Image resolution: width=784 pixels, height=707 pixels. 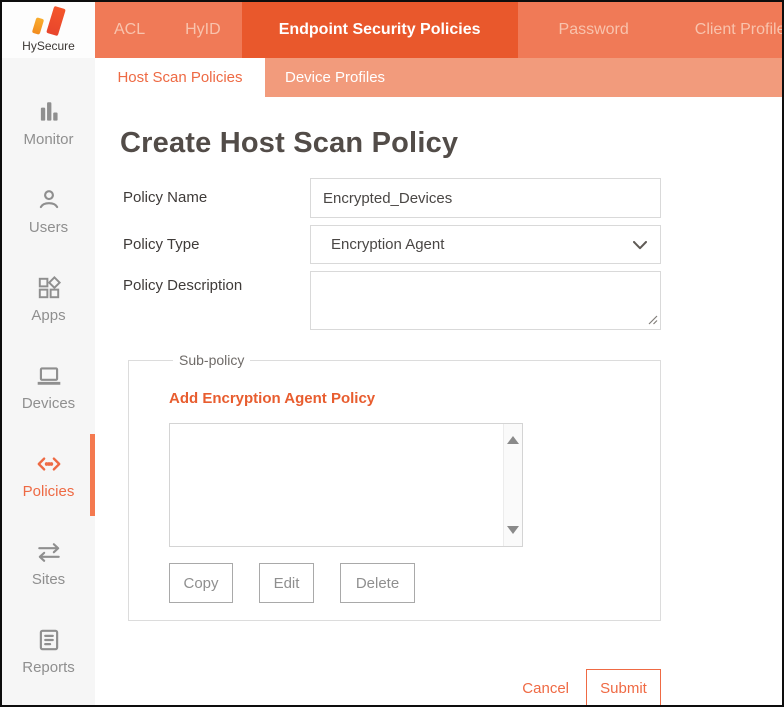 I want to click on user-icon, so click(x=48, y=198).